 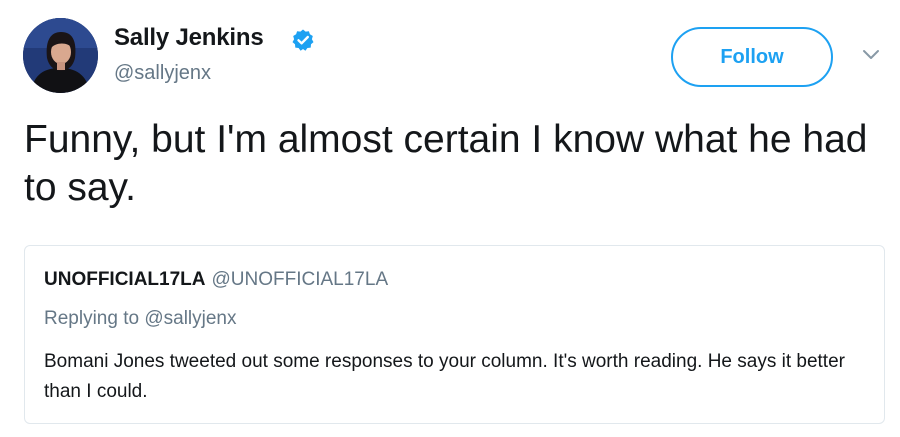 I want to click on avatar-image, so click(x=60, y=55).